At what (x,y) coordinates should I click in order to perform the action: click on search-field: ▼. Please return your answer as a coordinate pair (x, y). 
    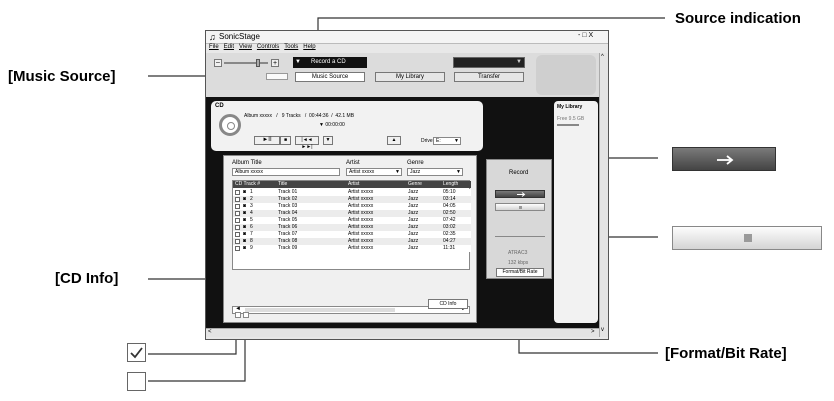
    Looking at the image, I should click on (489, 62).